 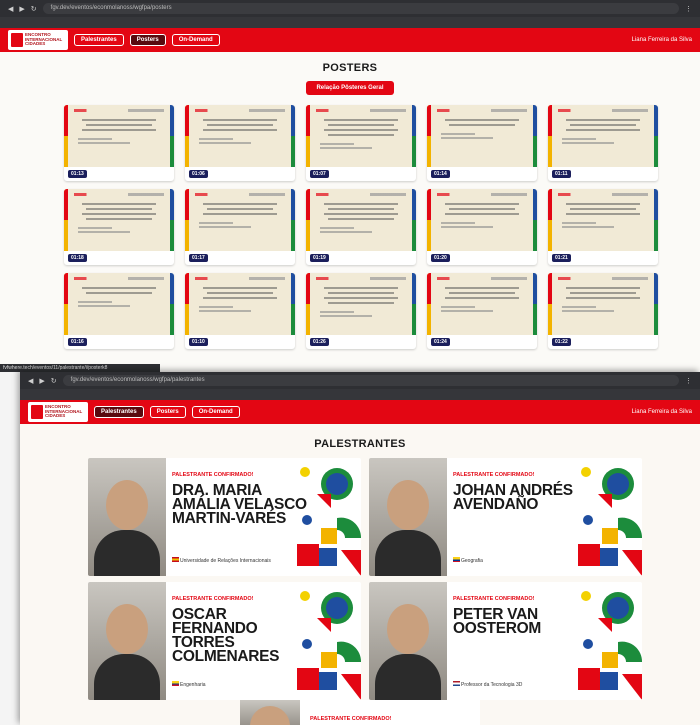 What do you see at coordinates (319, 342) in the screenshot?
I see `poster-number: 01:26` at bounding box center [319, 342].